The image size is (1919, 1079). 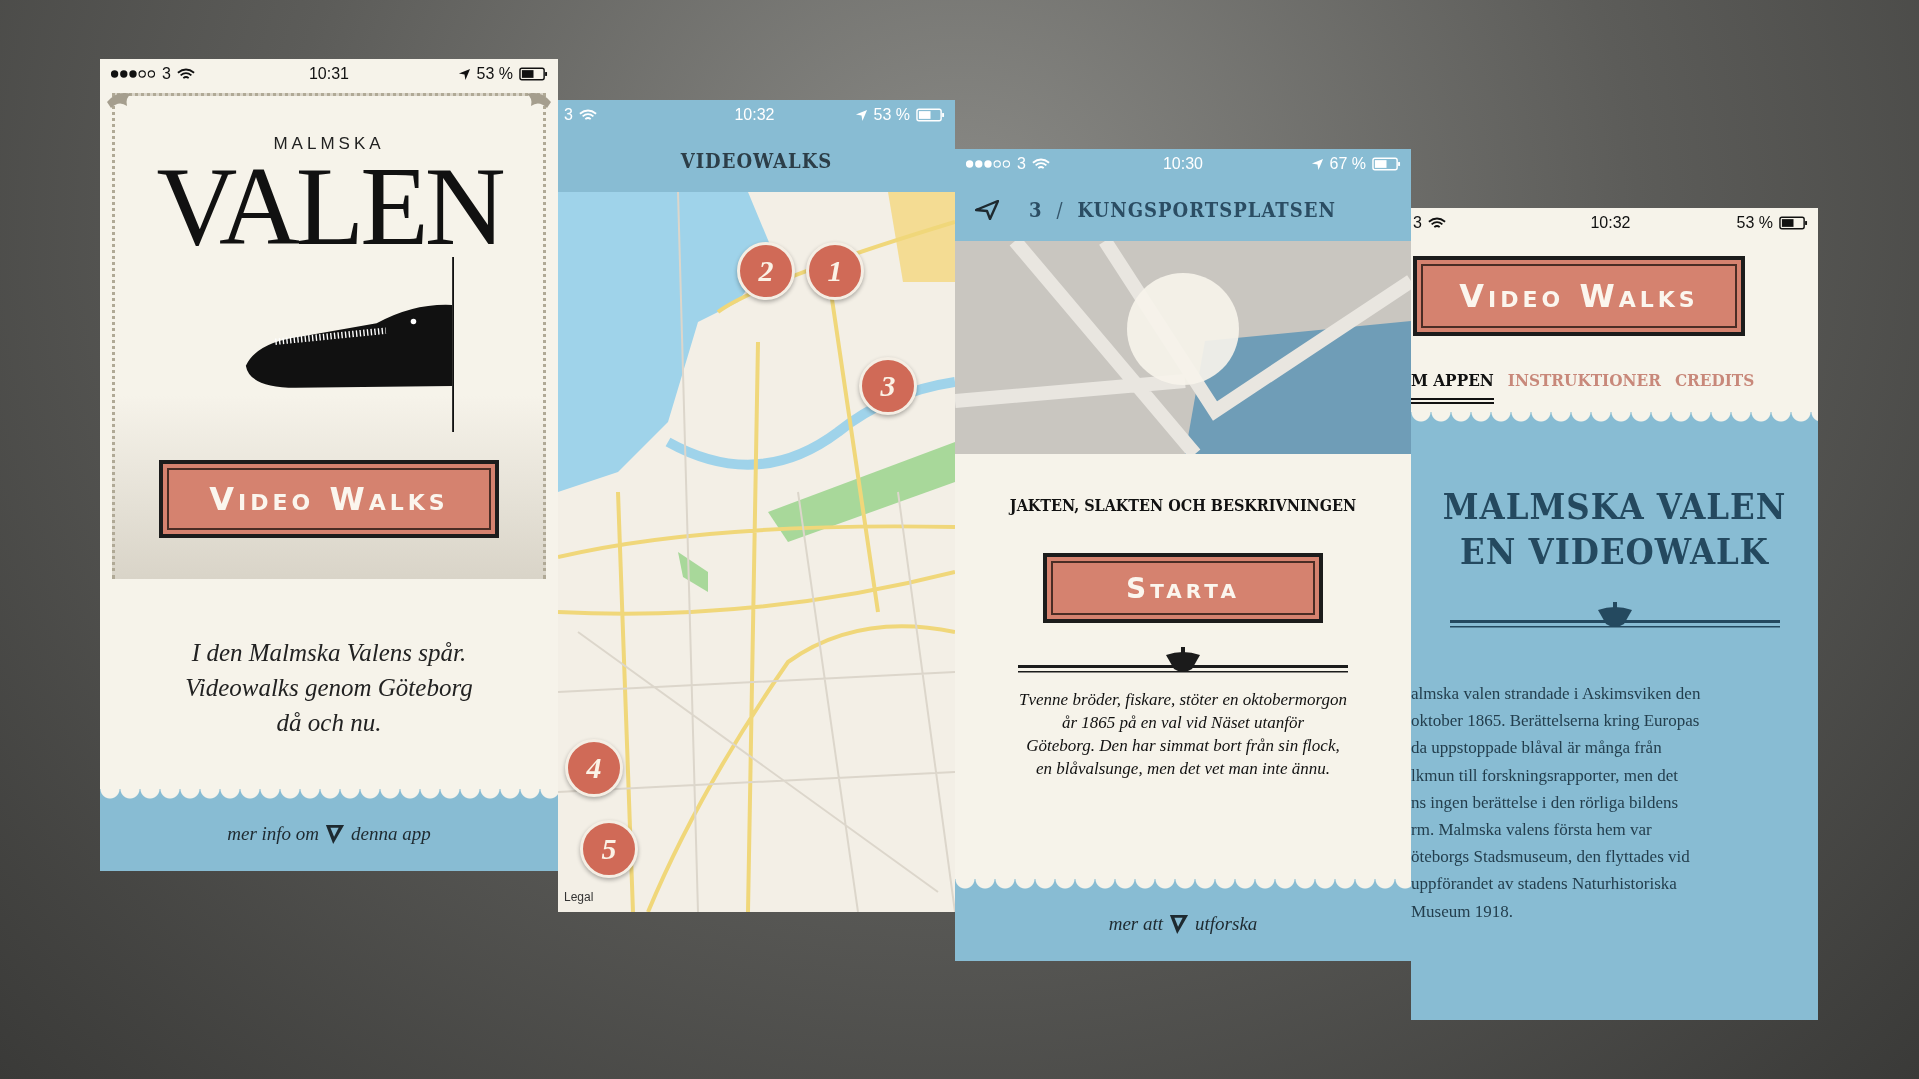 I want to click on map-drawing, so click(x=756, y=552).